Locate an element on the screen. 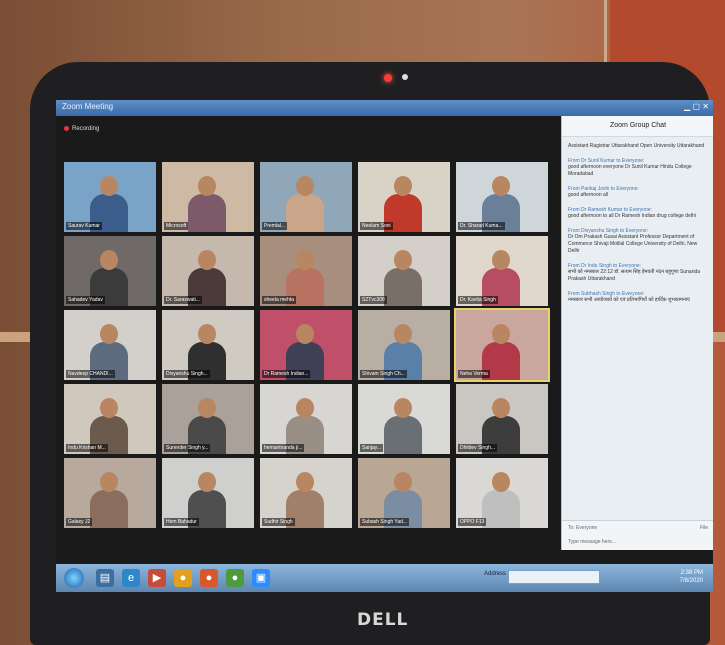 The width and height of the screenshot is (725, 645). firefox-icon: ● is located at coordinates (209, 578).